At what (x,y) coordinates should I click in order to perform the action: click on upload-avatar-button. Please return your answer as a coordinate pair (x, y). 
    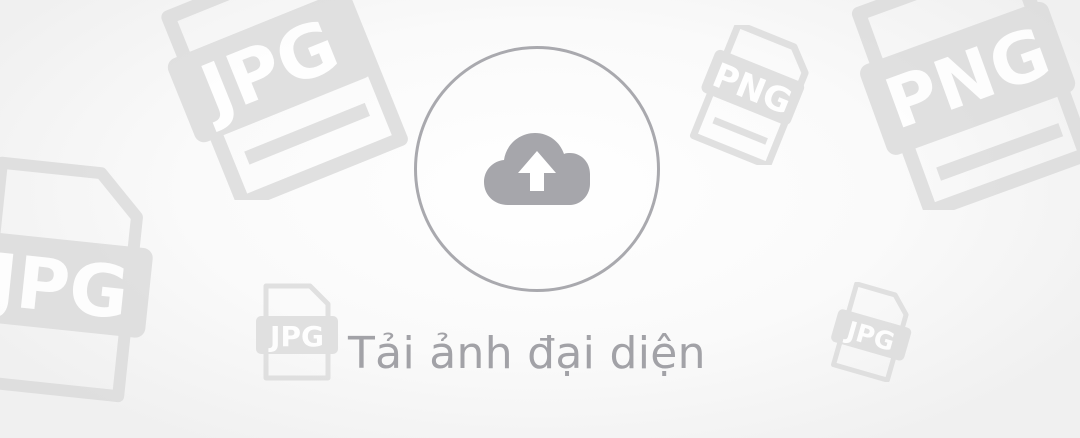
    Looking at the image, I should click on (537, 169).